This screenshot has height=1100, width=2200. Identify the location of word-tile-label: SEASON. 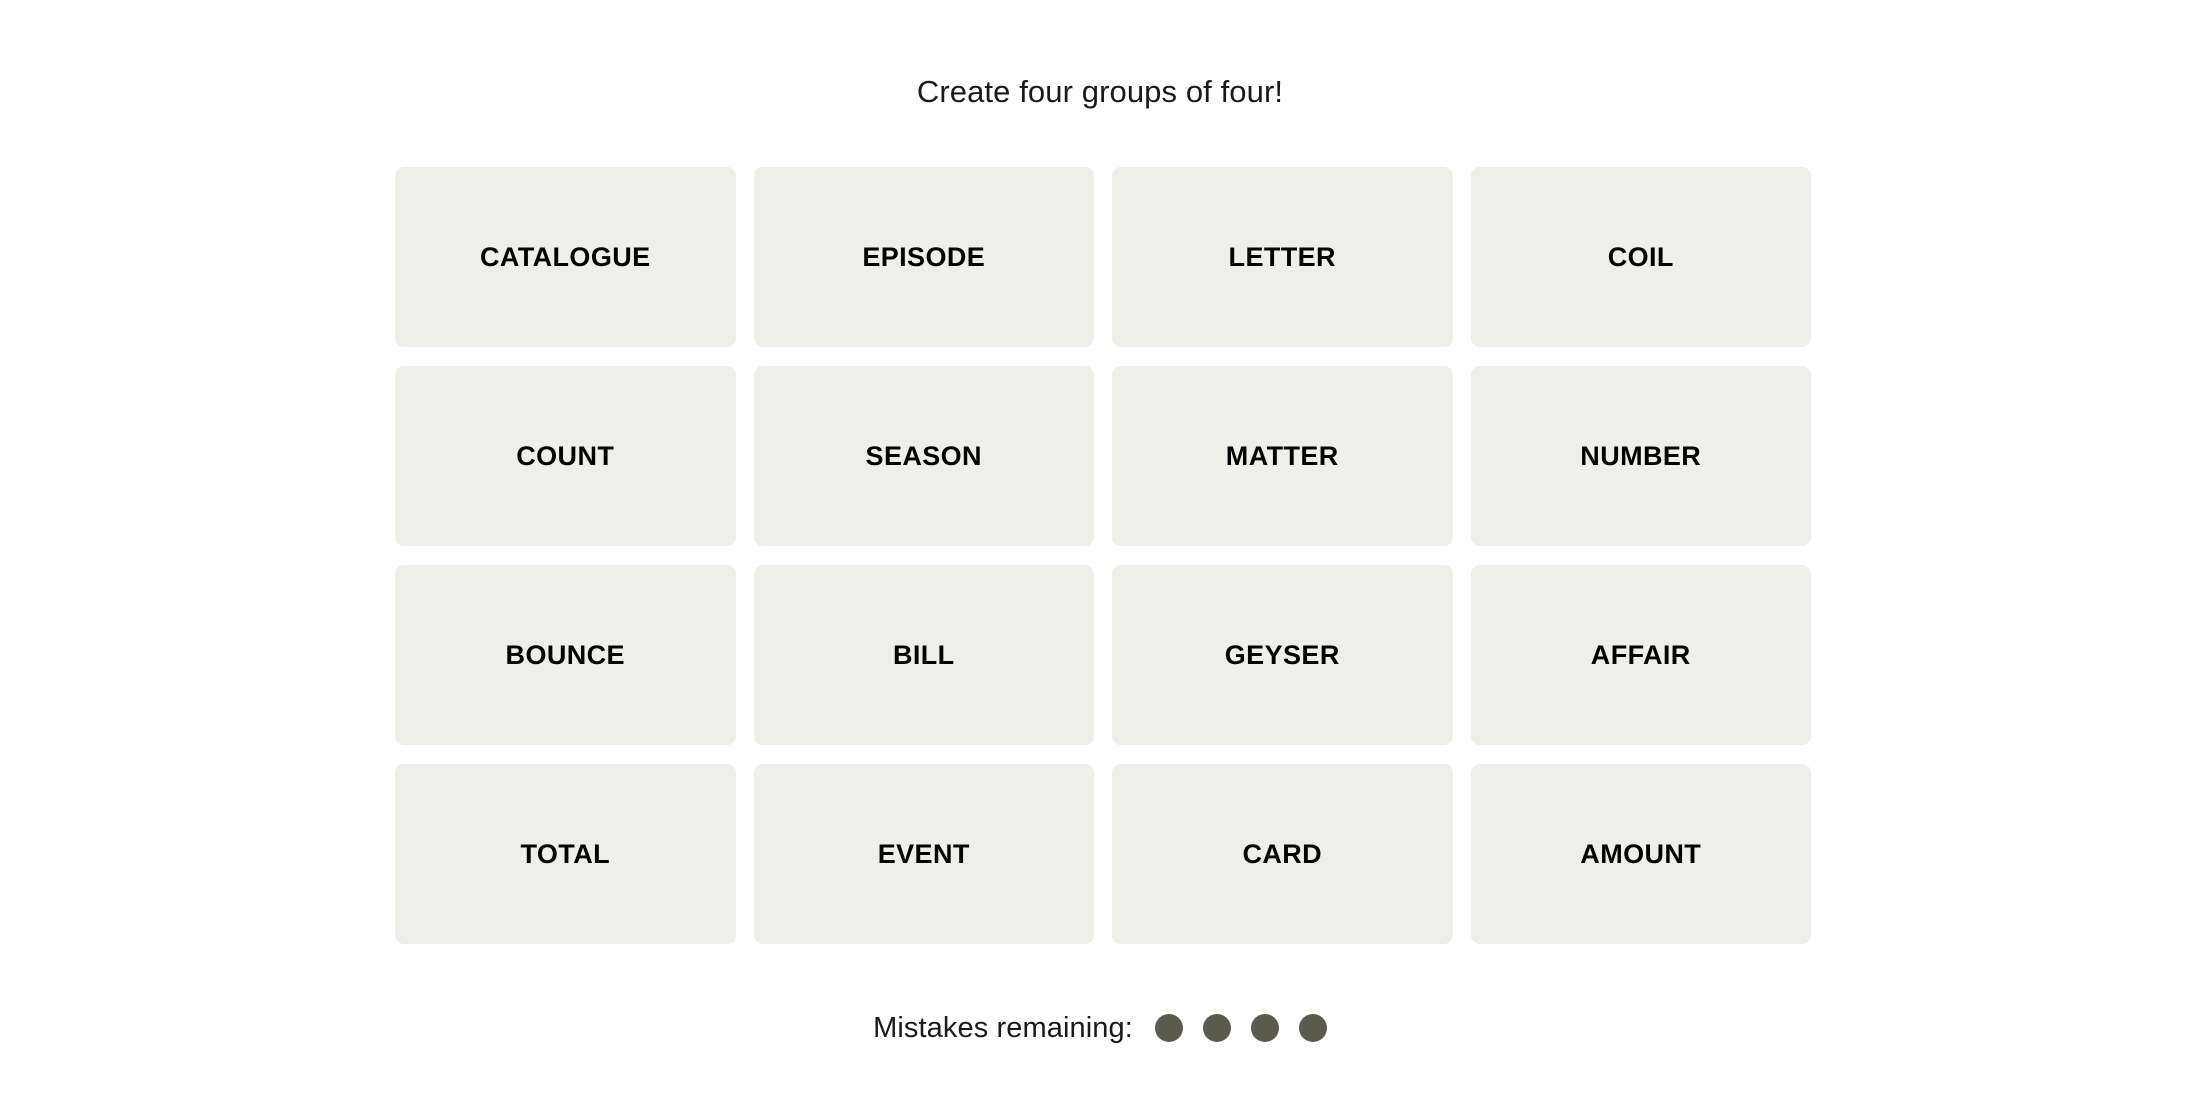
(923, 455).